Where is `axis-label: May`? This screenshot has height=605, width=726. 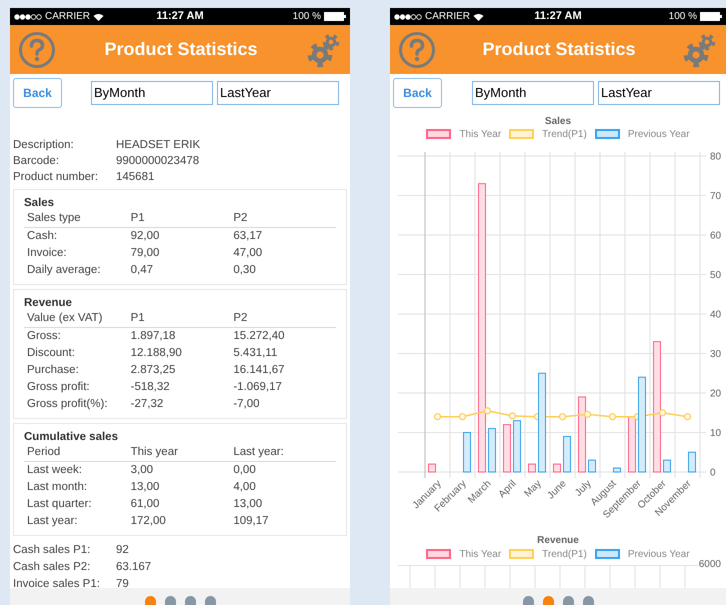
axis-label: May is located at coordinates (533, 489).